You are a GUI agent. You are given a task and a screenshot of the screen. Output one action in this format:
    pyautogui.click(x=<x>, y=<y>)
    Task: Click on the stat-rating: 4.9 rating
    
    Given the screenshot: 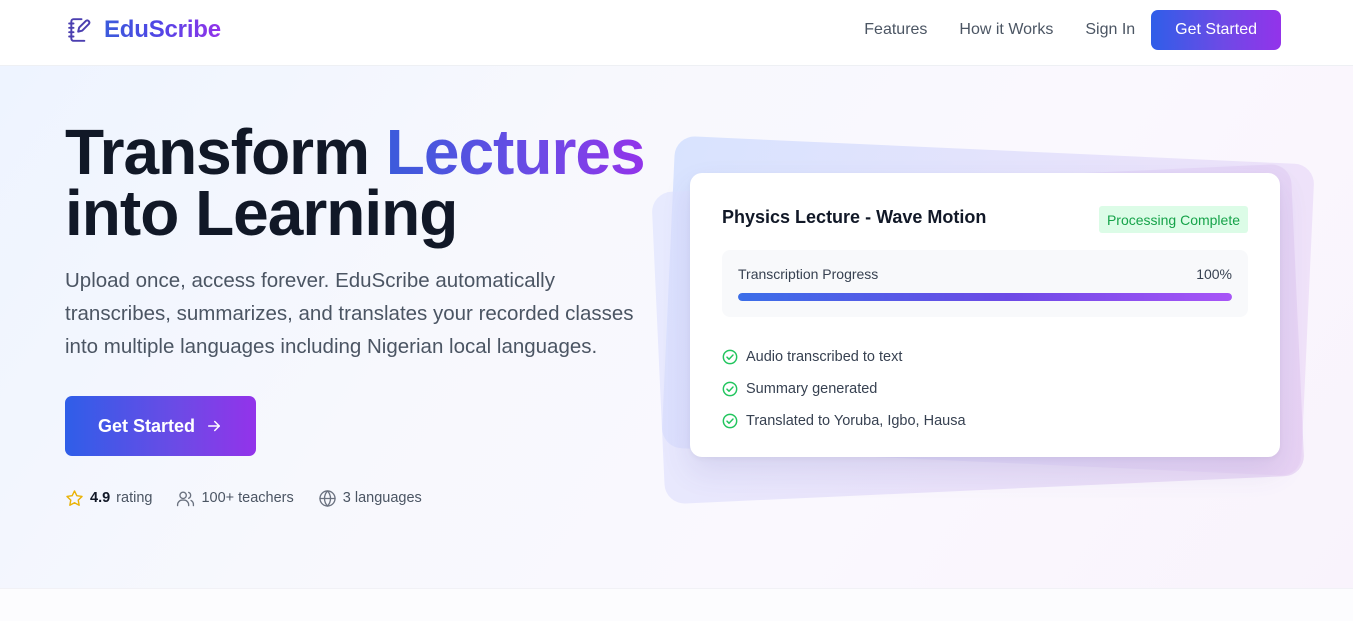 What is the action you would take?
    pyautogui.click(x=108, y=498)
    